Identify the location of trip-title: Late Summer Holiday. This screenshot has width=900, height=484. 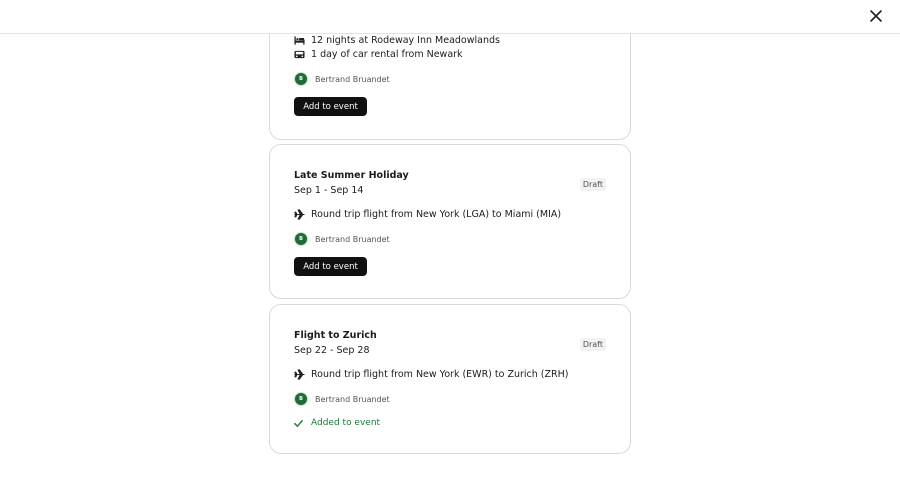
(351, 175).